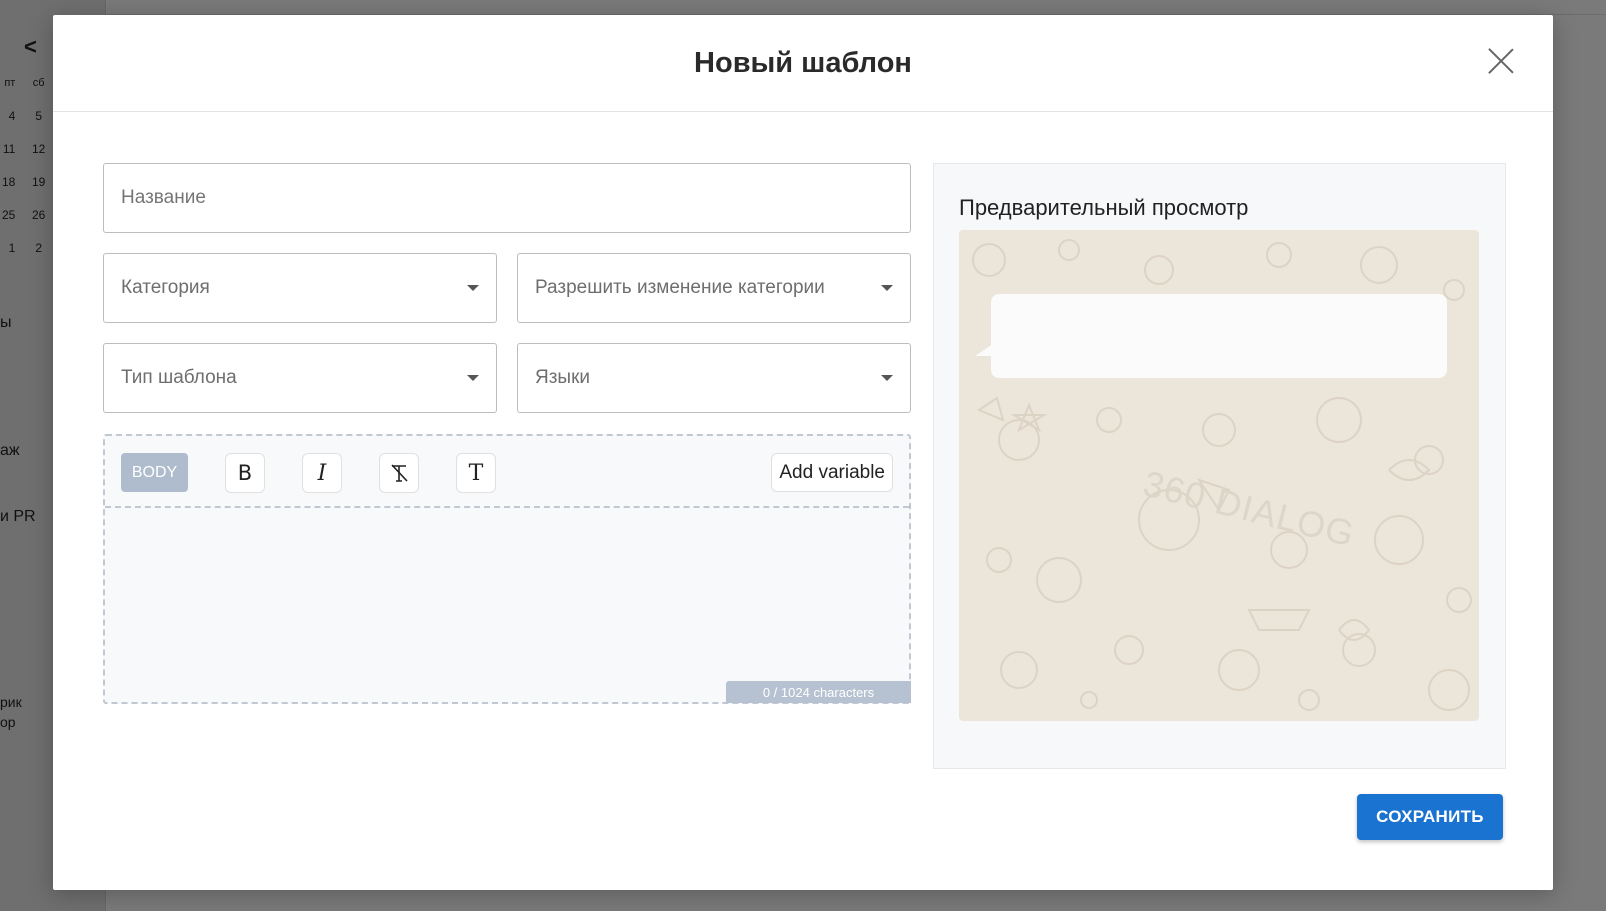 The height and width of the screenshot is (911, 1606). Describe the element at coordinates (38, 248) in the screenshot. I see `calendar-day: 2` at that location.